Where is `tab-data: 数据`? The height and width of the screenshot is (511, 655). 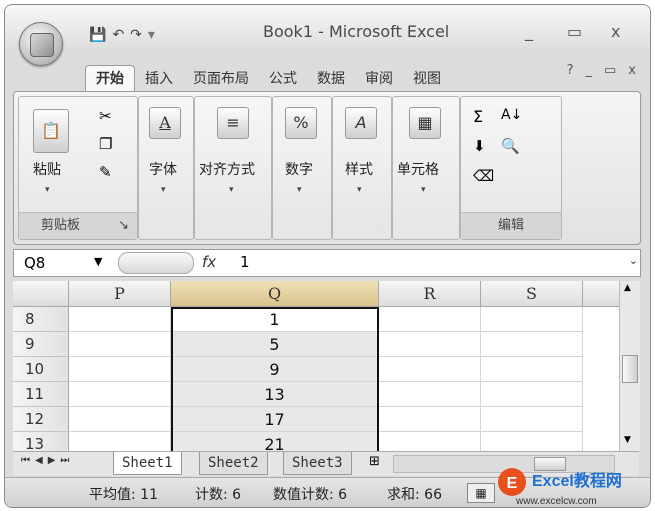
tab-data: 数据 is located at coordinates (331, 79).